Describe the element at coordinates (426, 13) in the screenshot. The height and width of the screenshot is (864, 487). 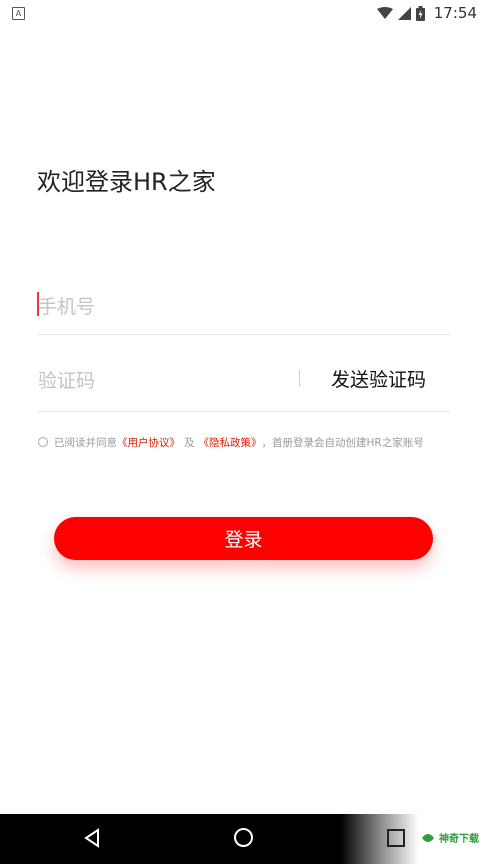
I see `status-icons: 17:54` at that location.